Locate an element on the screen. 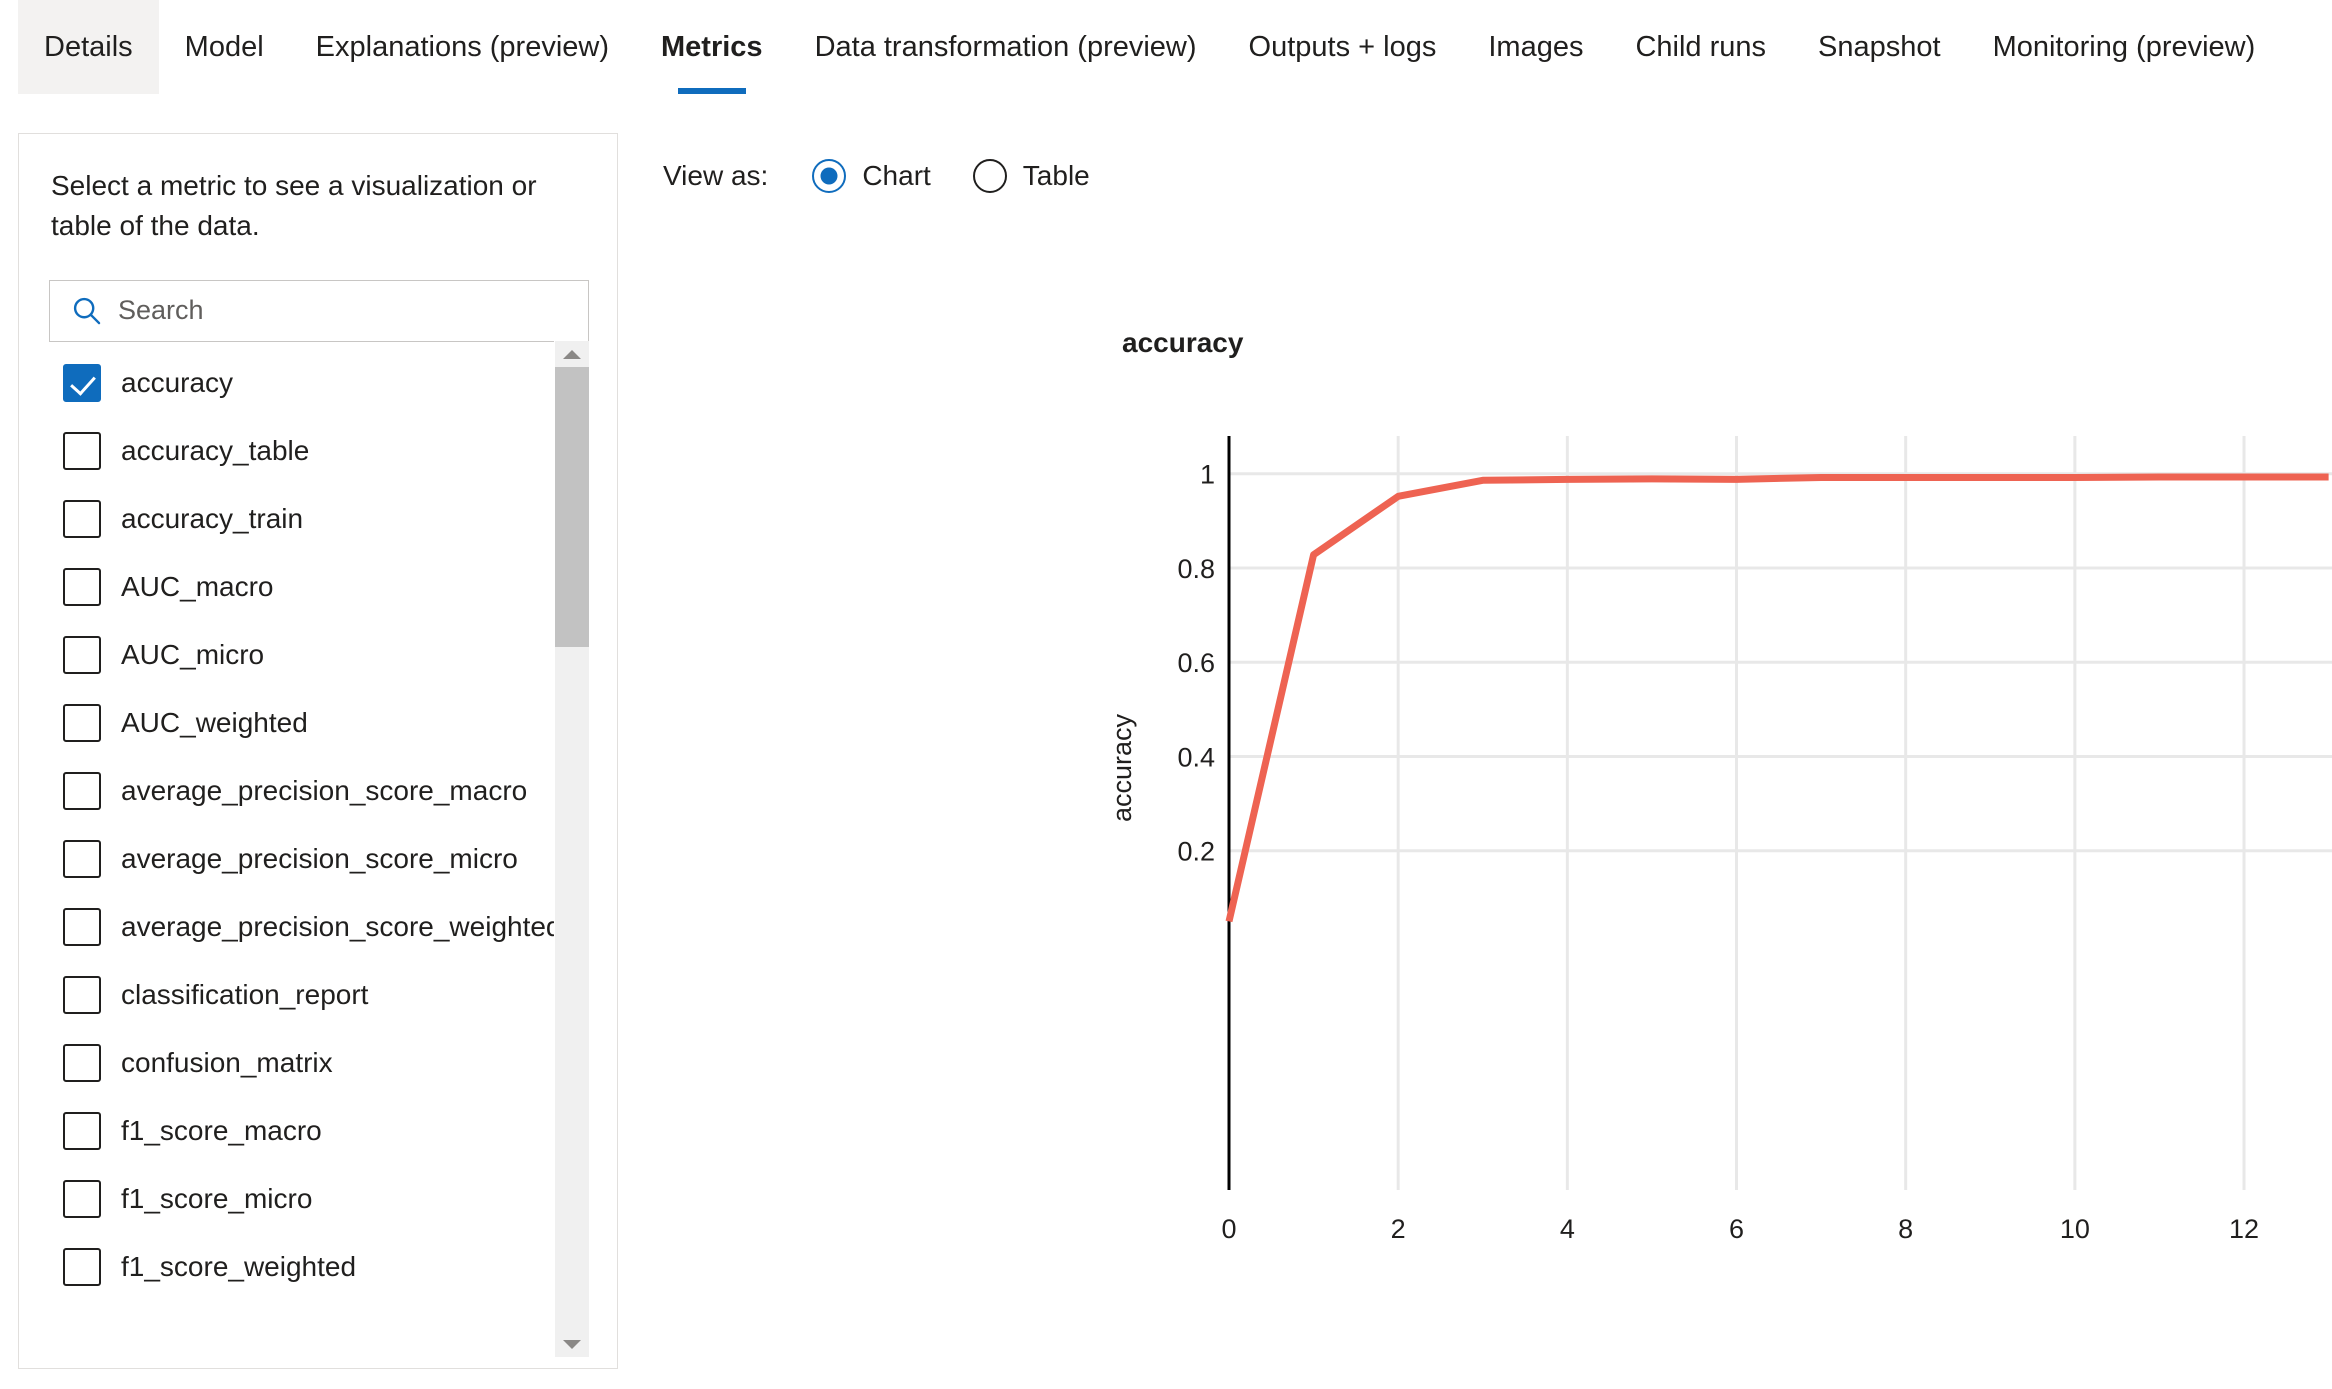  tab-label: Child runs is located at coordinates (1701, 46).